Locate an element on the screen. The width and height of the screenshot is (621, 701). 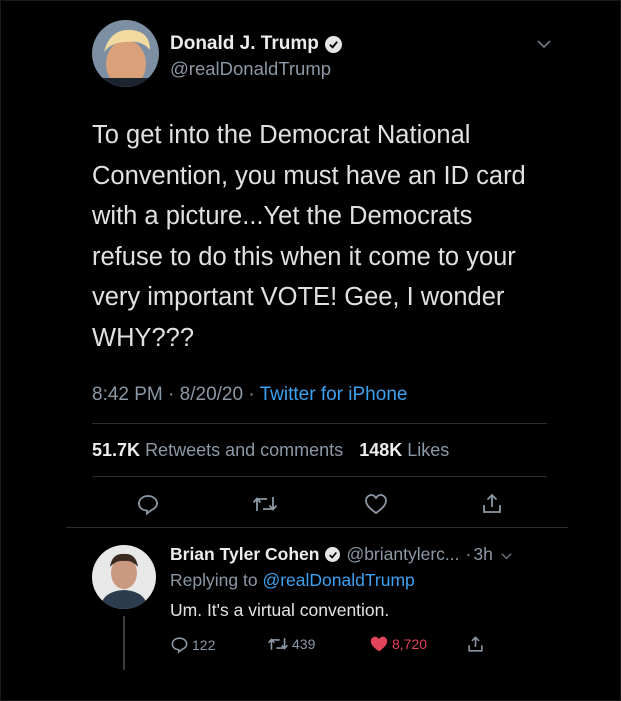
tweet-meta: 8:42 PM · 8/20/20 · Twitter for iPhone is located at coordinates (249, 395).